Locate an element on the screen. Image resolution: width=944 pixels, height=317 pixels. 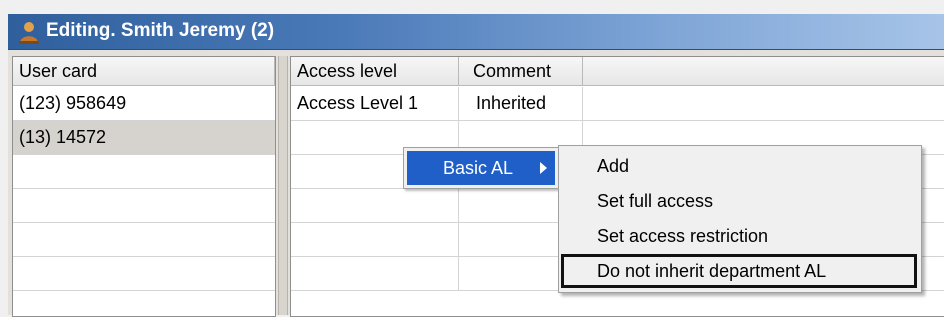
menu-item-label: Do not inherit department AL is located at coordinates (712, 271).